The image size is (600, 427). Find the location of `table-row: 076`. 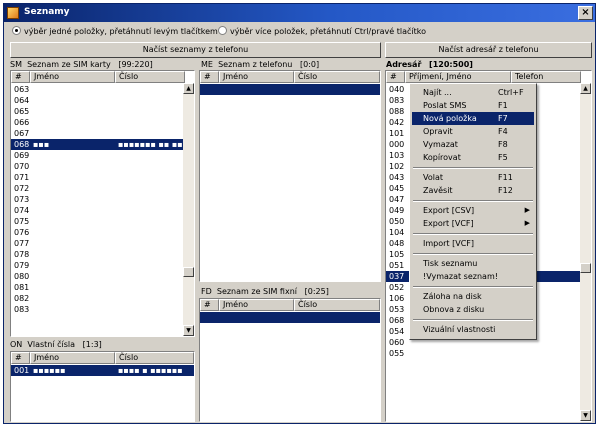

table-row: 076 is located at coordinates (97, 232).